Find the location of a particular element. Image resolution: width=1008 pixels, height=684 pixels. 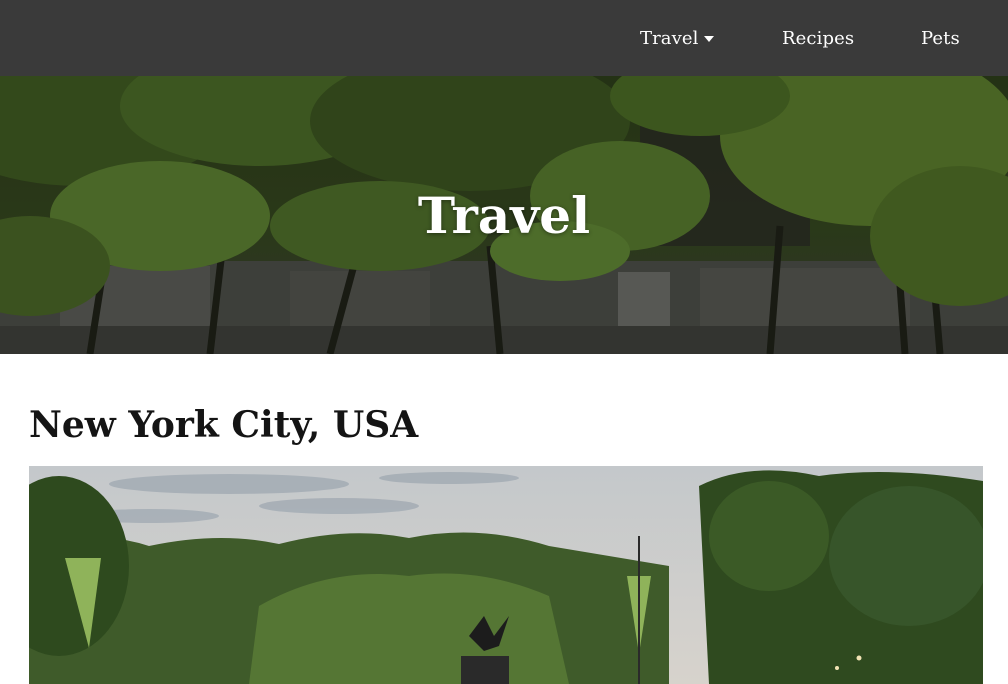

hero-title: Travel is located at coordinates (504, 215).